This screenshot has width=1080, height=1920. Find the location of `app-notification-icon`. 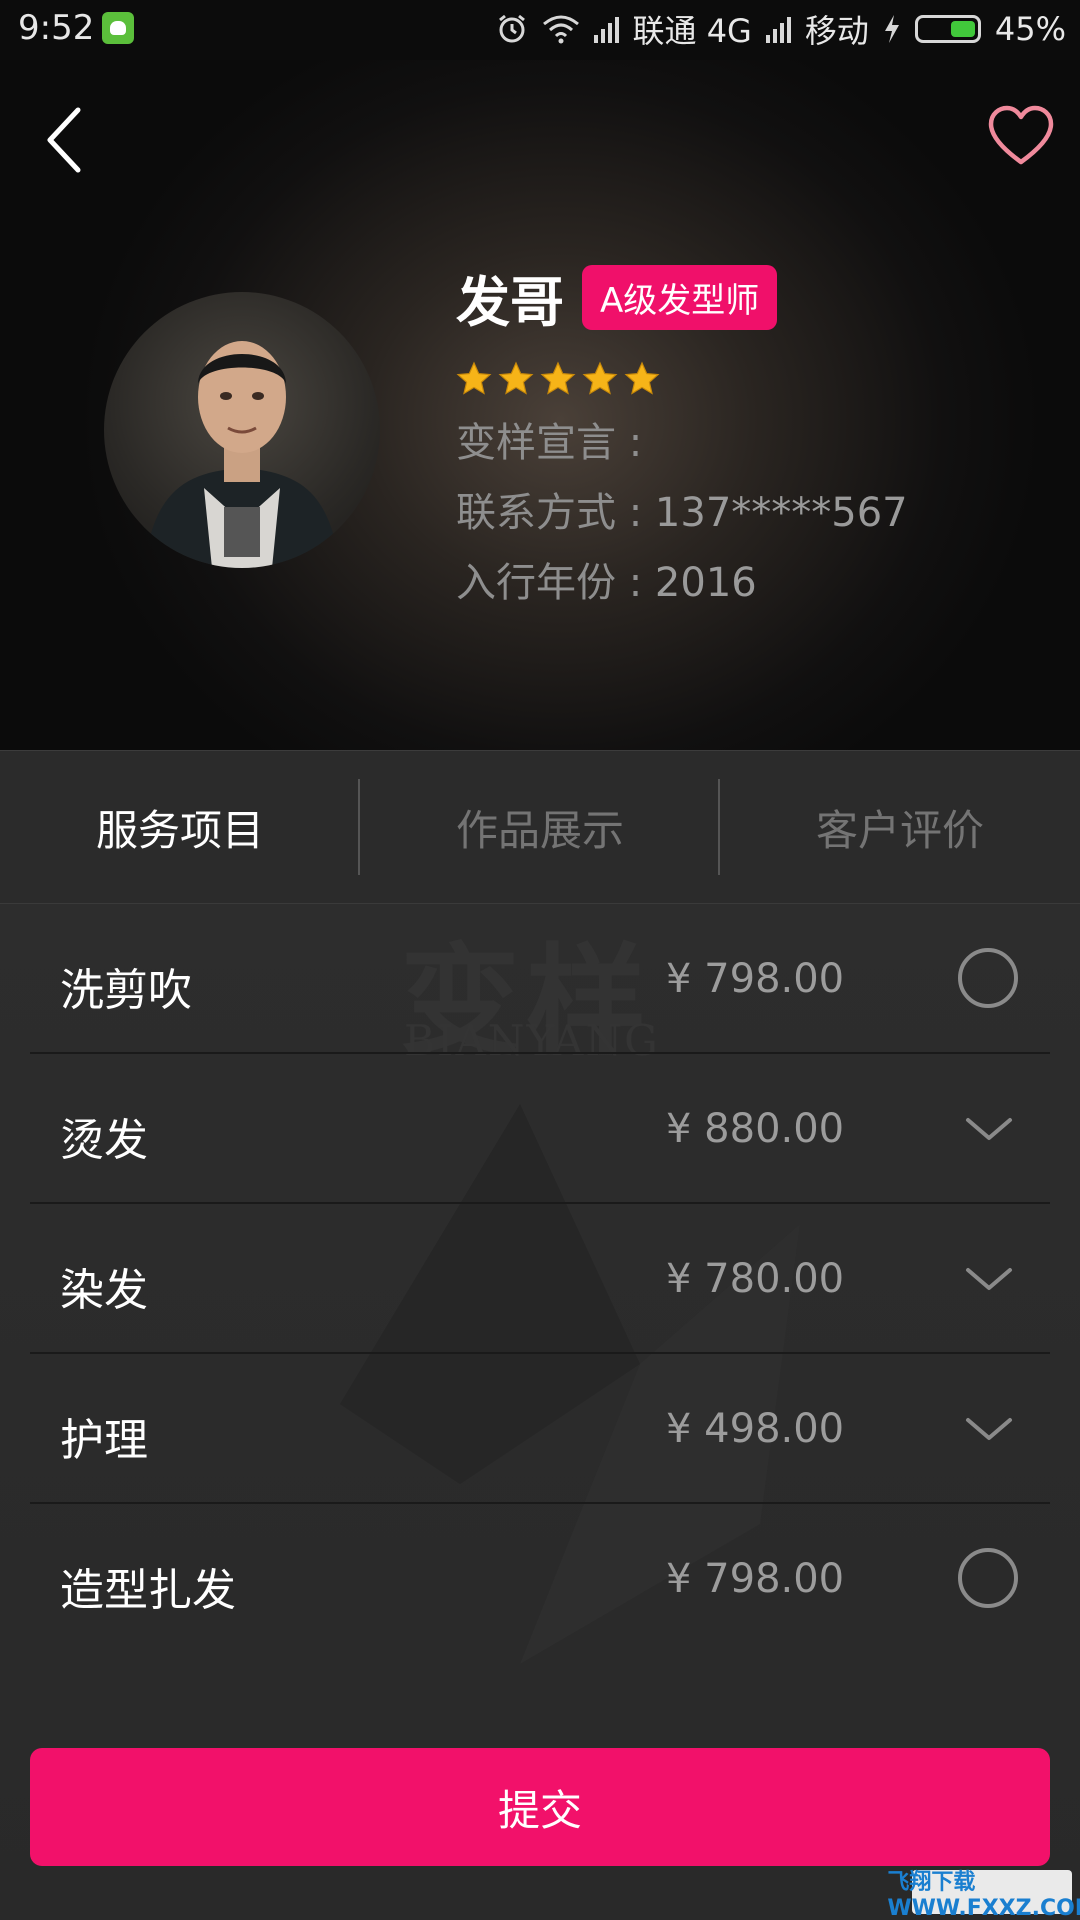

app-notification-icon is located at coordinates (118, 28).